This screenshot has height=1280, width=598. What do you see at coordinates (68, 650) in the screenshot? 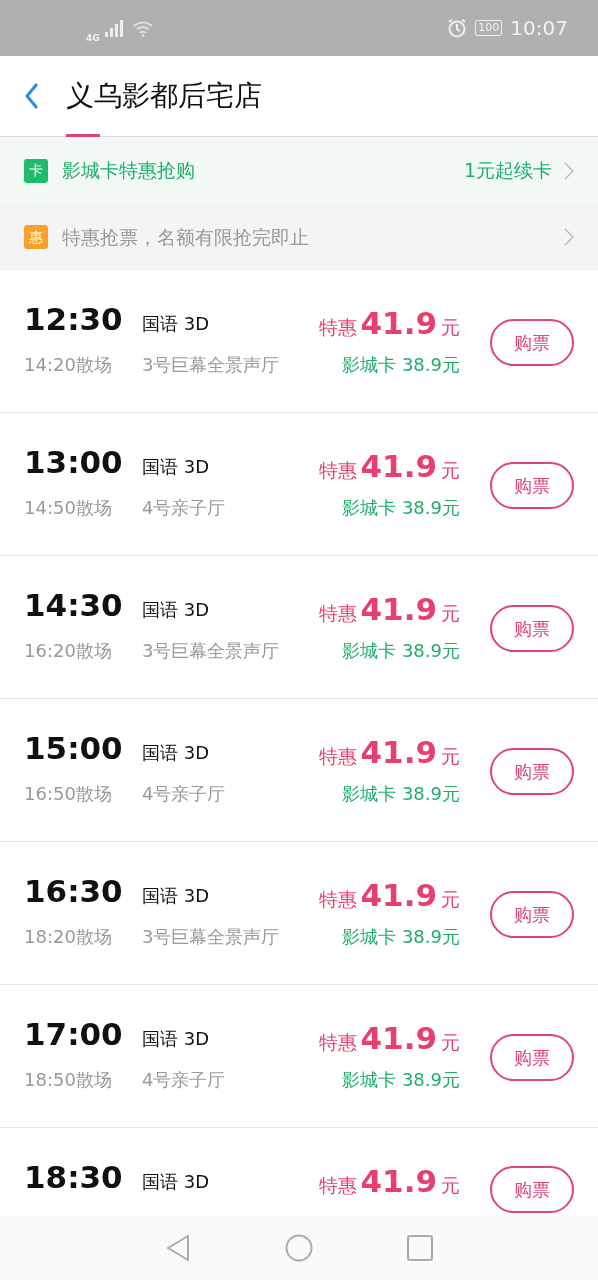
I see `end-time: 16:20散场` at bounding box center [68, 650].